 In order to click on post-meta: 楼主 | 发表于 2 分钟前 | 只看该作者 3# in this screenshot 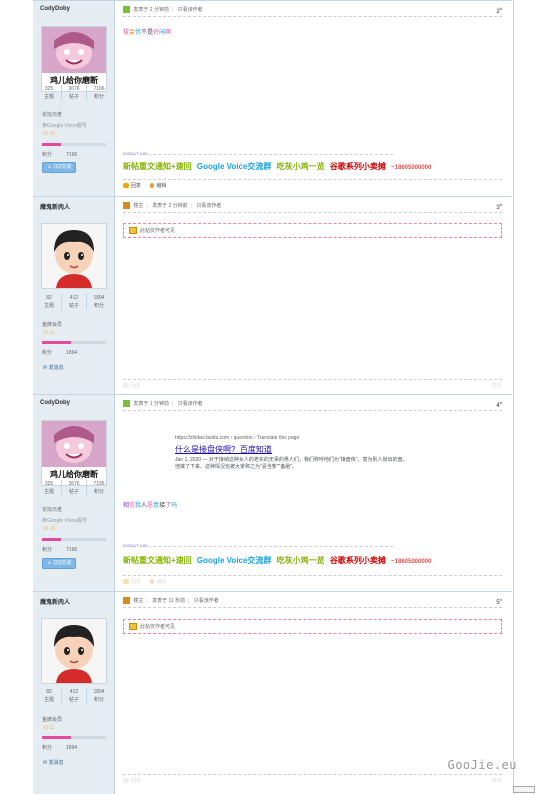, I will do `click(312, 207)`.